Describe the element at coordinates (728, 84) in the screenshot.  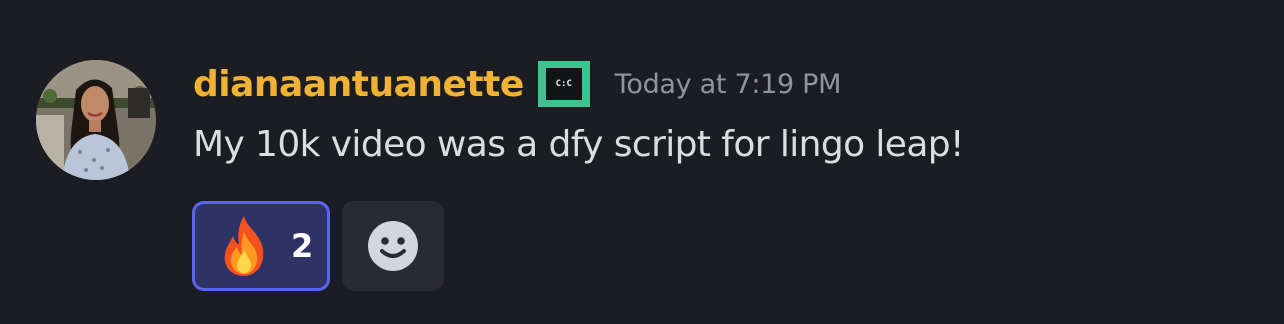
I see `timestamp: Today at 7:19 PM` at that location.